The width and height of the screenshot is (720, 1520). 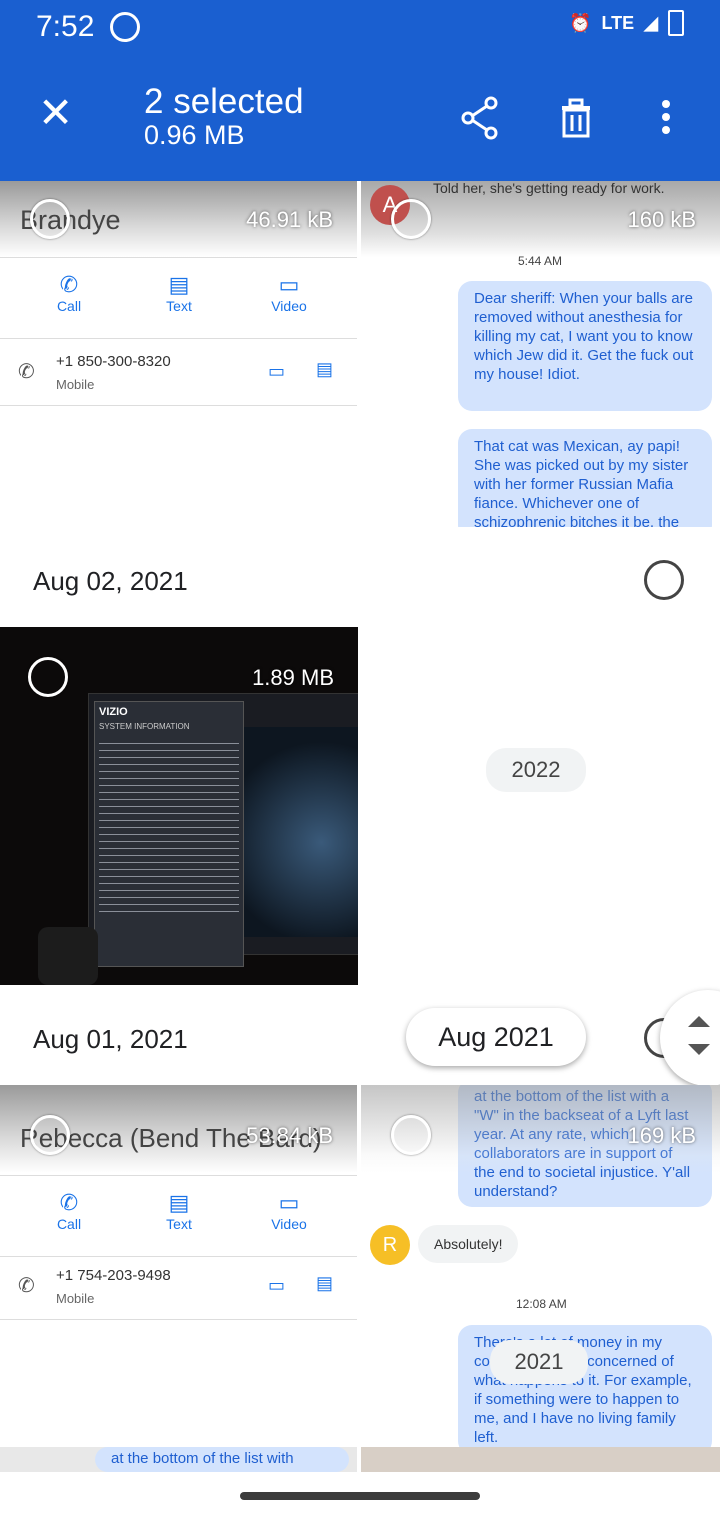 I want to click on status-time: 7:52, so click(x=65, y=26).